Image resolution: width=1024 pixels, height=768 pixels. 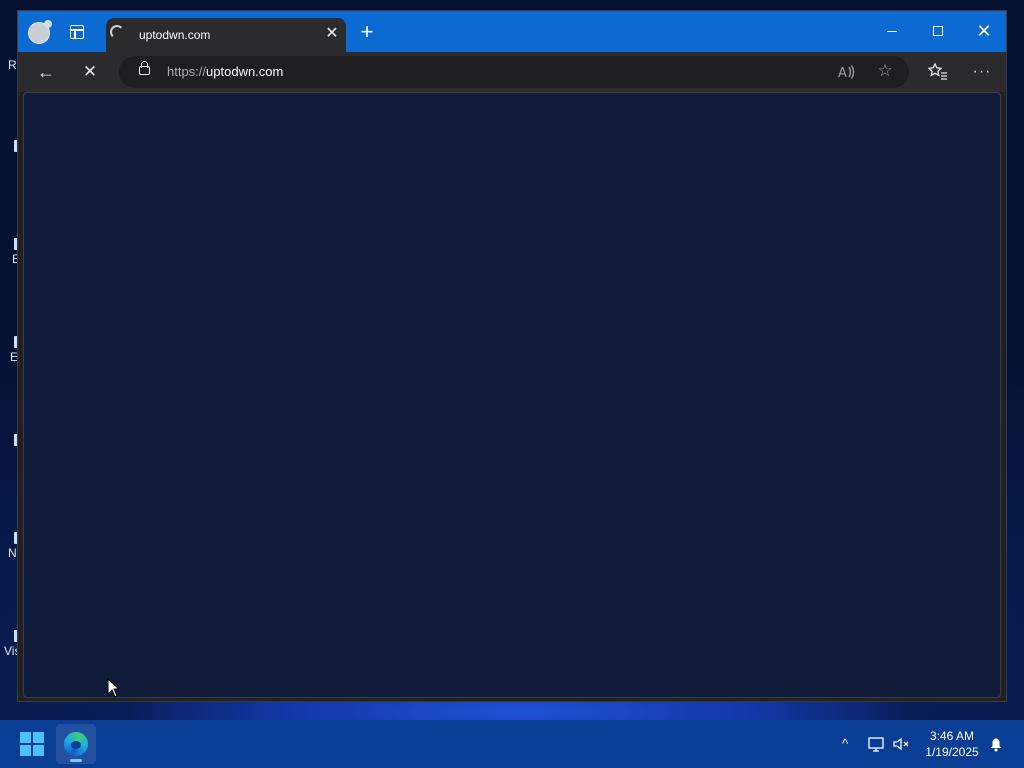 I want to click on url-text: https://uptodwn.com, so click(x=225, y=71).